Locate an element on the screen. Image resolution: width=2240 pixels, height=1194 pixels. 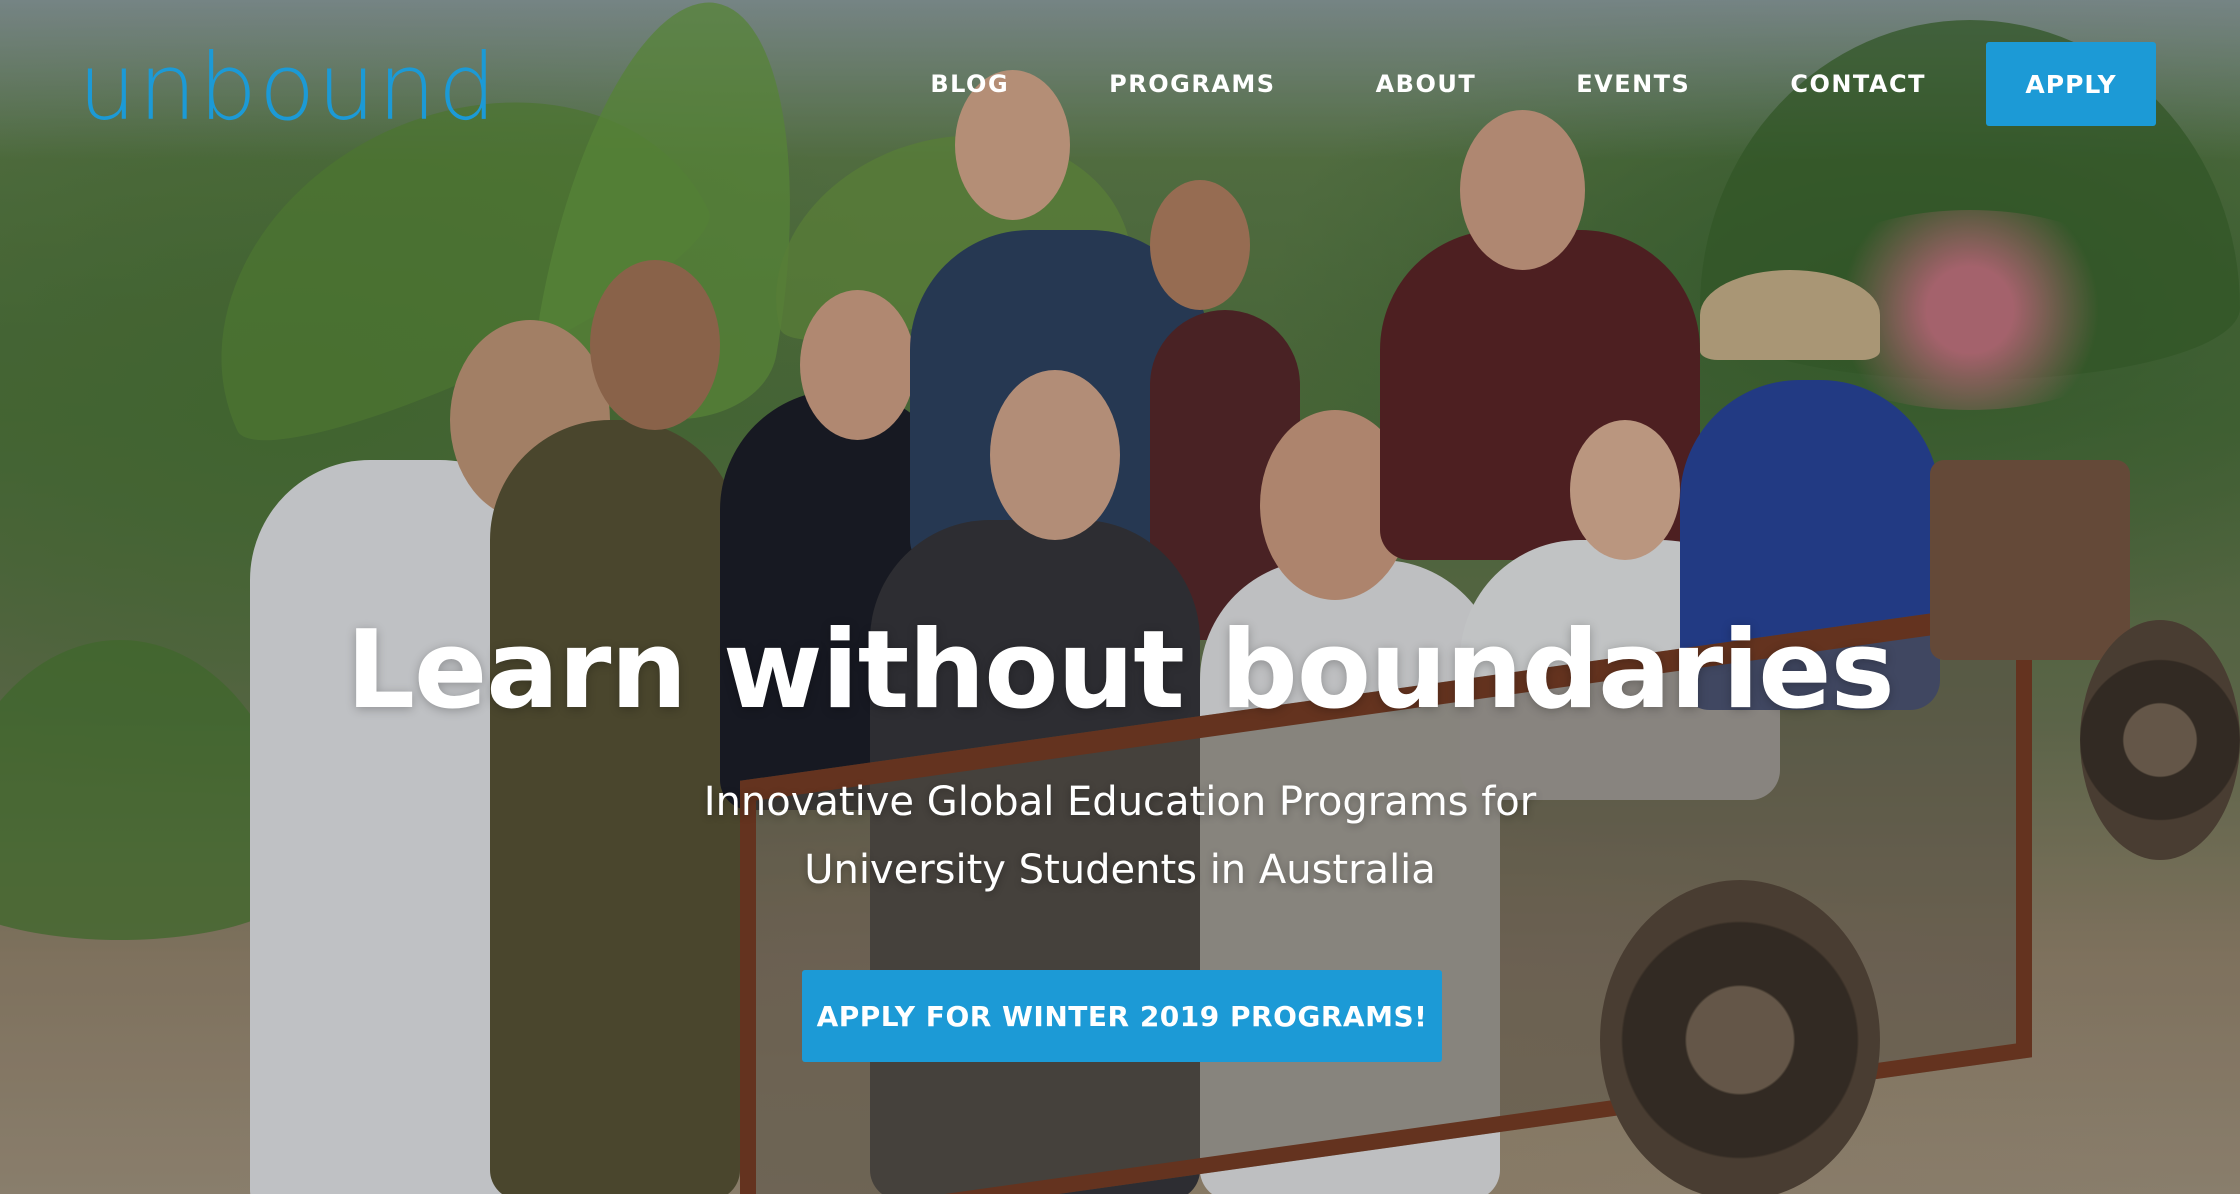
main-nav: BLOG PROGRAMS ABOUT EVENTS CONTACT APPLY is located at coordinates (1543, 84).